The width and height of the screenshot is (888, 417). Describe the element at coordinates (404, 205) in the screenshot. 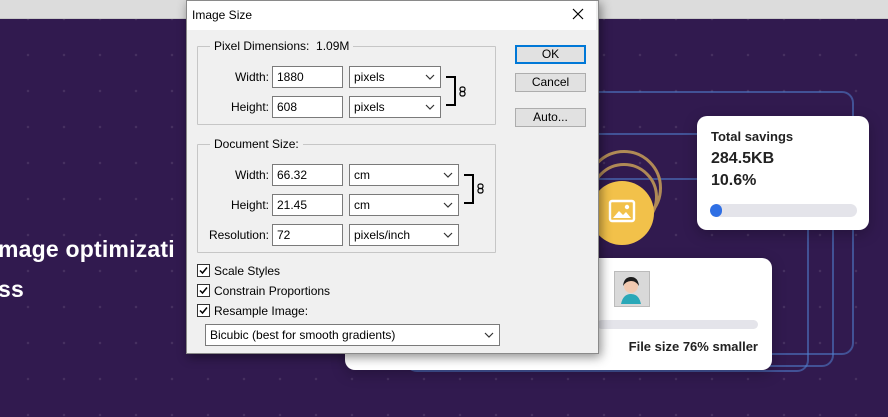

I see `doc-height-unit-select: cm` at that location.